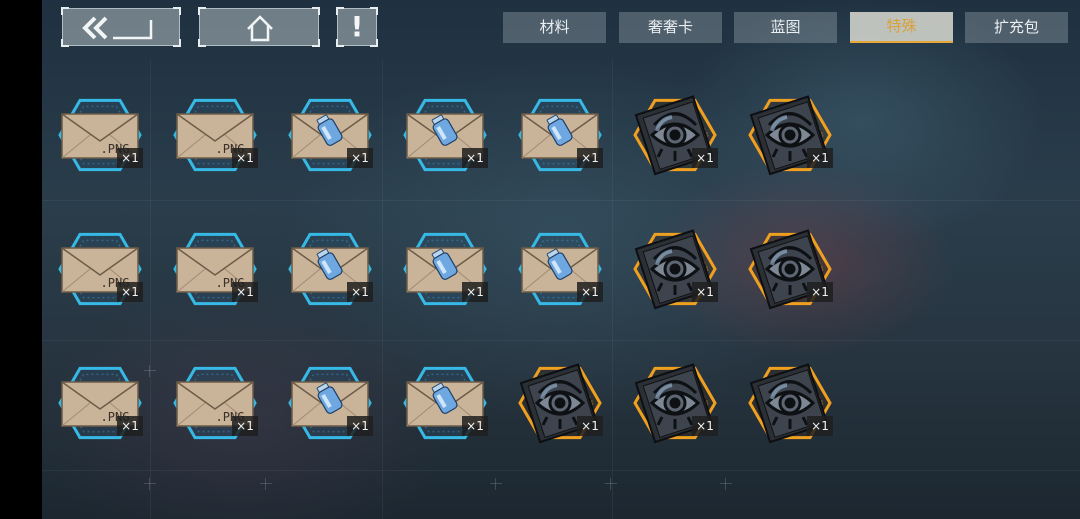 This screenshot has width=1080, height=519. Describe the element at coordinates (901, 27) in the screenshot. I see `tab-4: 特殊` at that location.